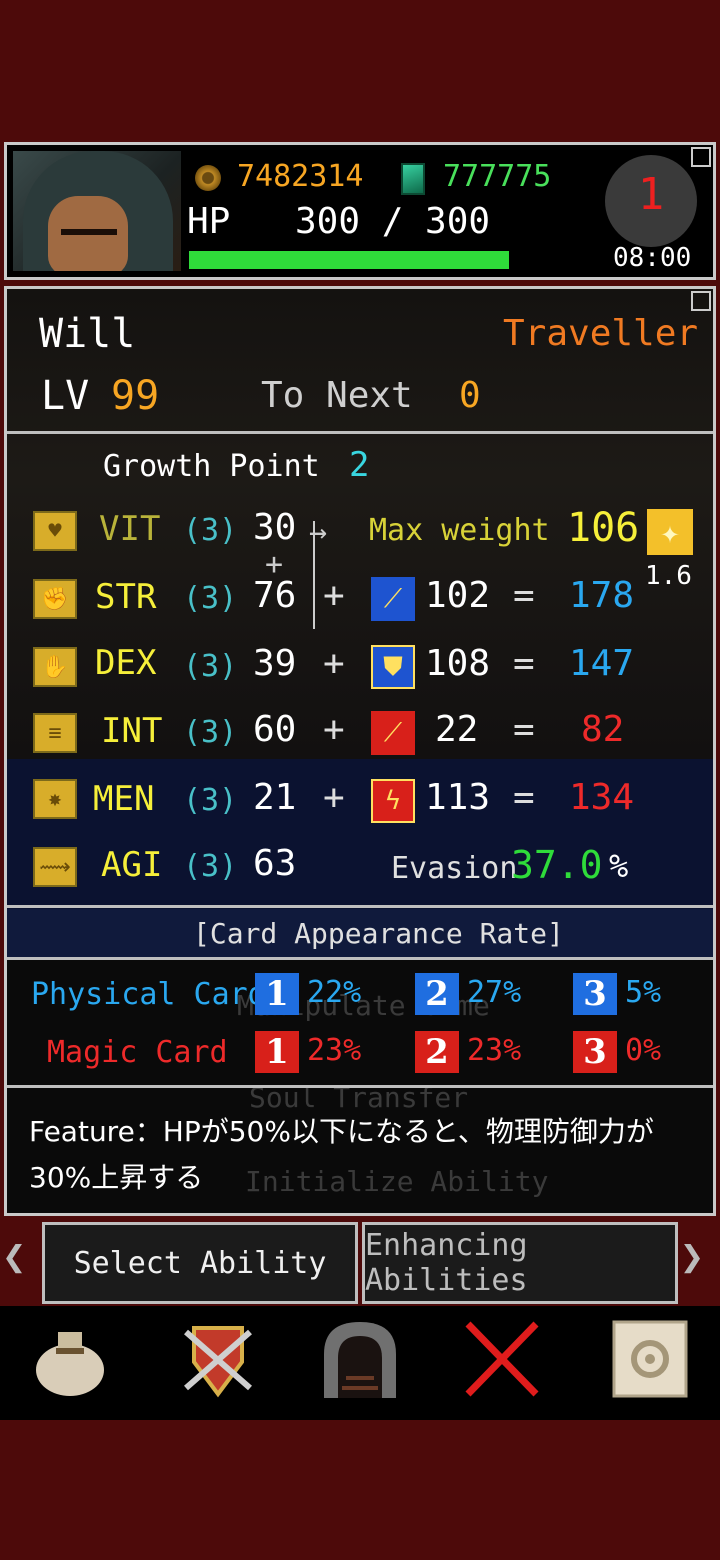 The height and width of the screenshot is (1560, 720). What do you see at coordinates (55, 667) in the screenshot?
I see `dex-hand-icon: ✋` at bounding box center [55, 667].